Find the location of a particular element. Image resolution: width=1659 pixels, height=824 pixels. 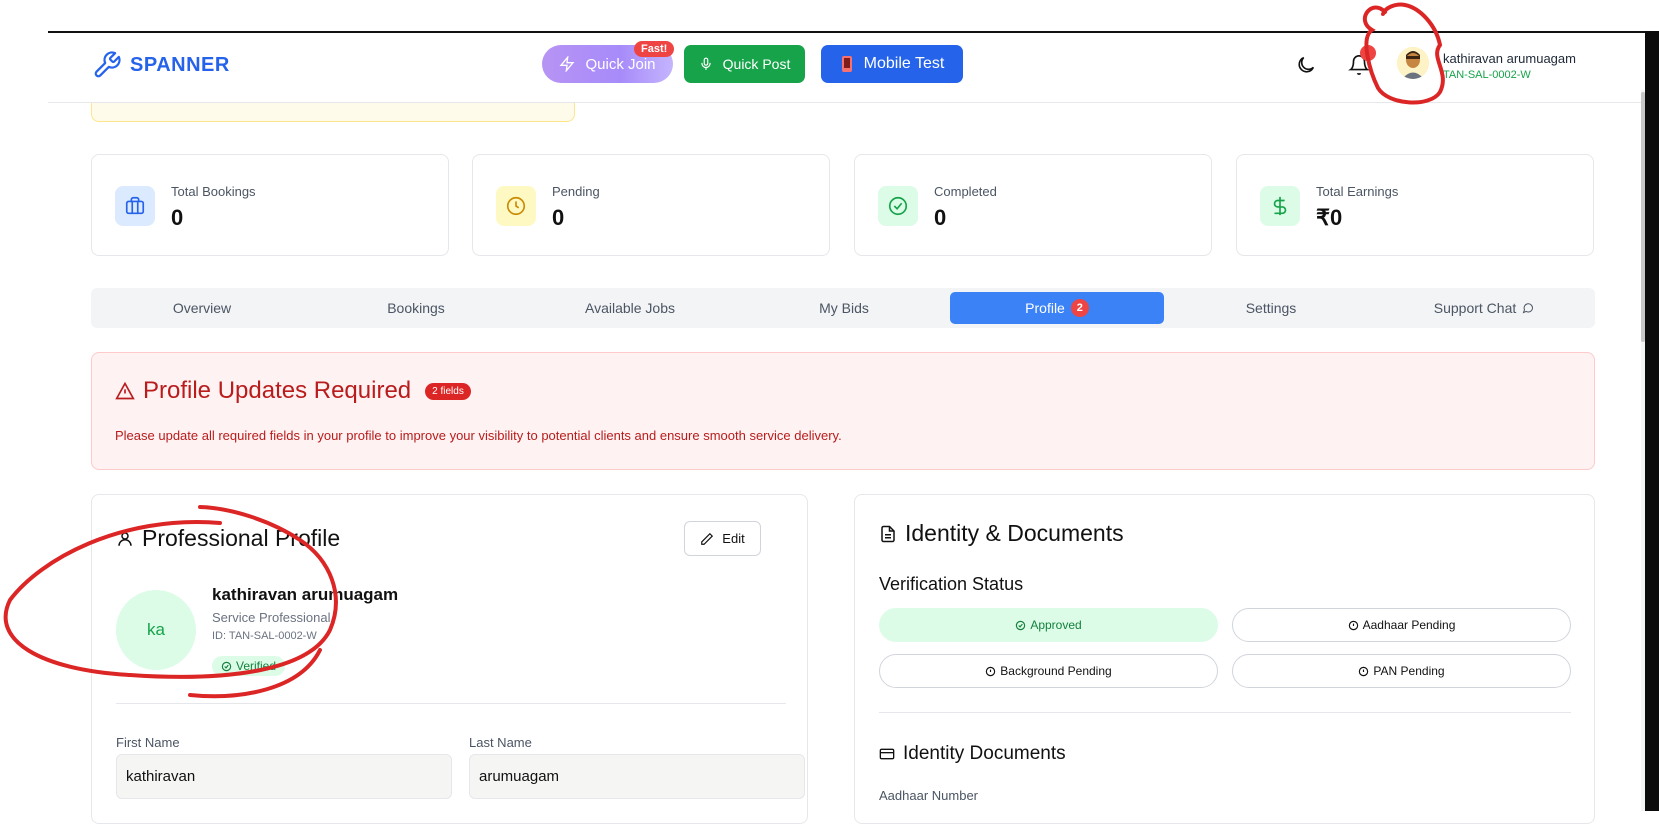

tab-bookings: Bookings is located at coordinates (416, 308).